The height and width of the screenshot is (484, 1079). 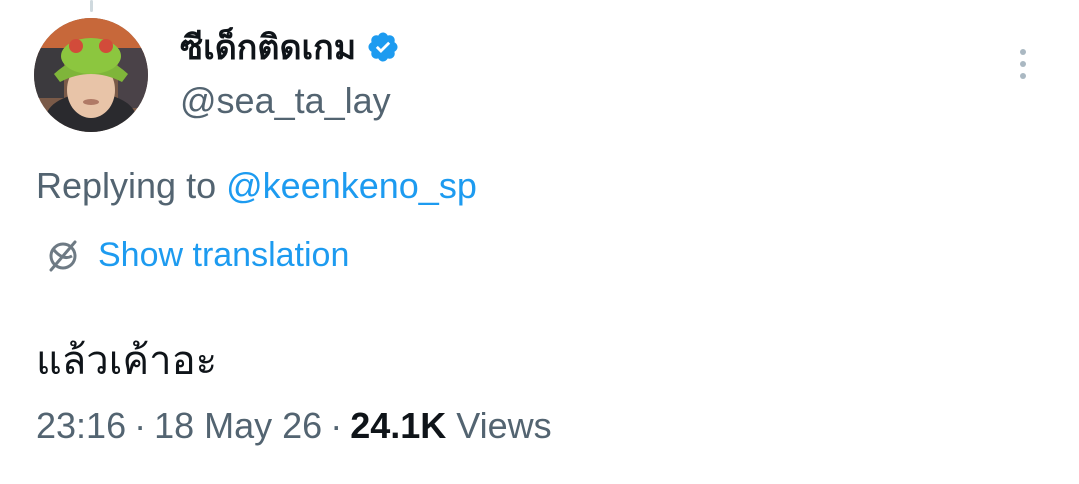 I want to click on avatar, so click(x=91, y=75).